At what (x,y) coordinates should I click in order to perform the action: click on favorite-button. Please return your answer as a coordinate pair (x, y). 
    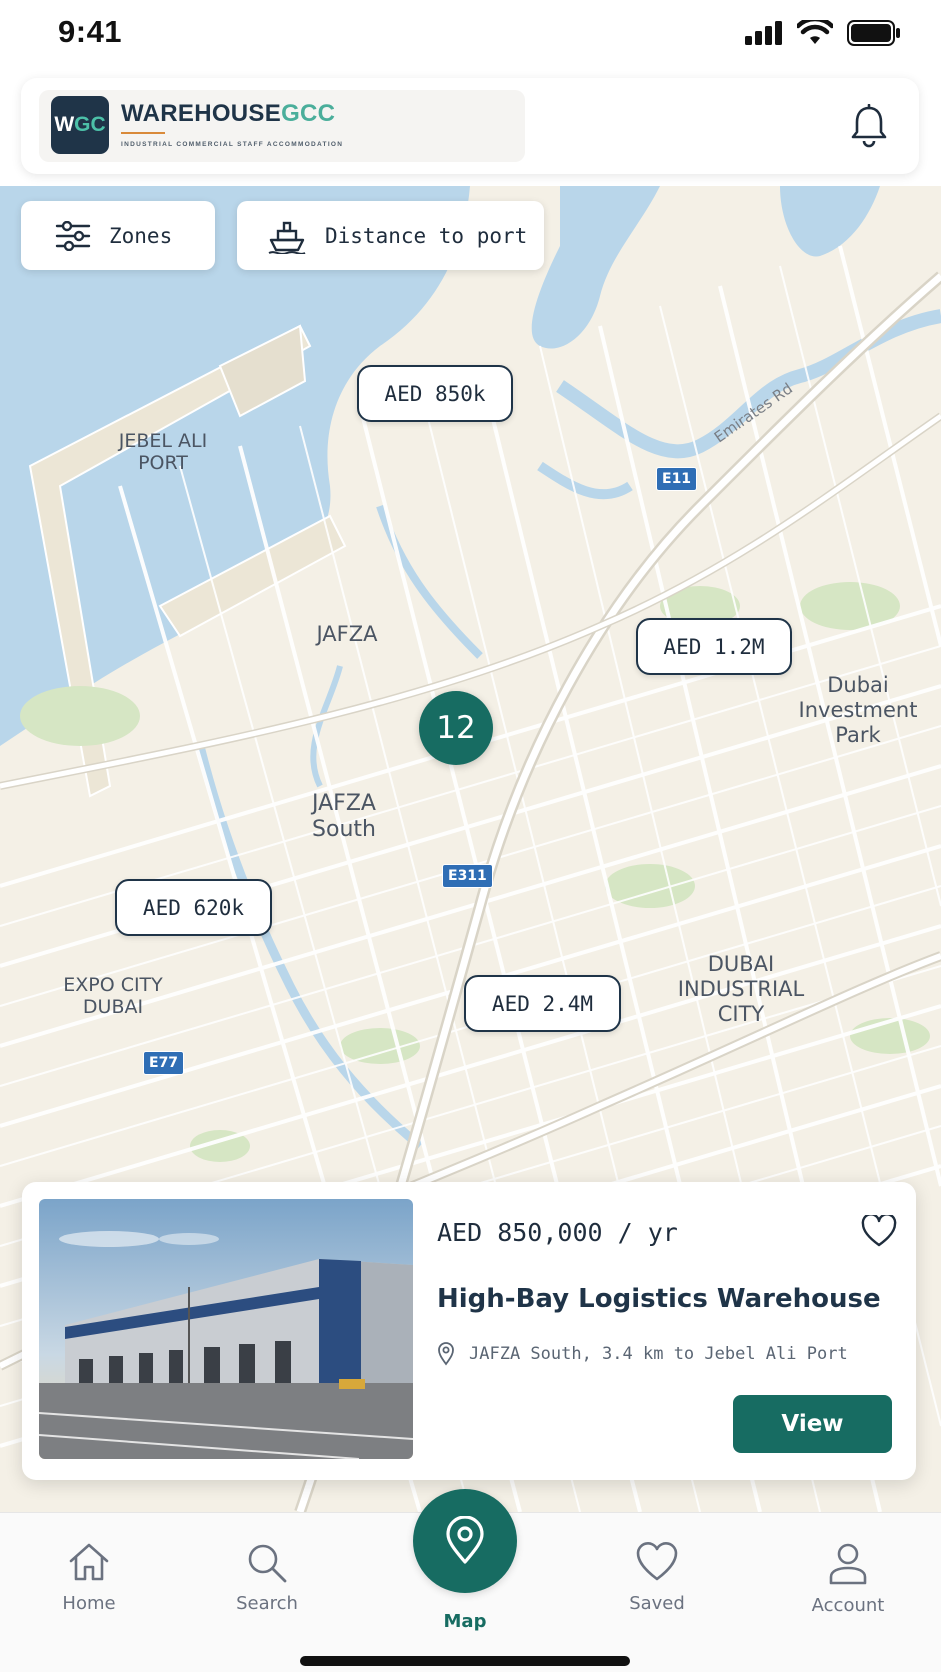
    Looking at the image, I should click on (879, 1231).